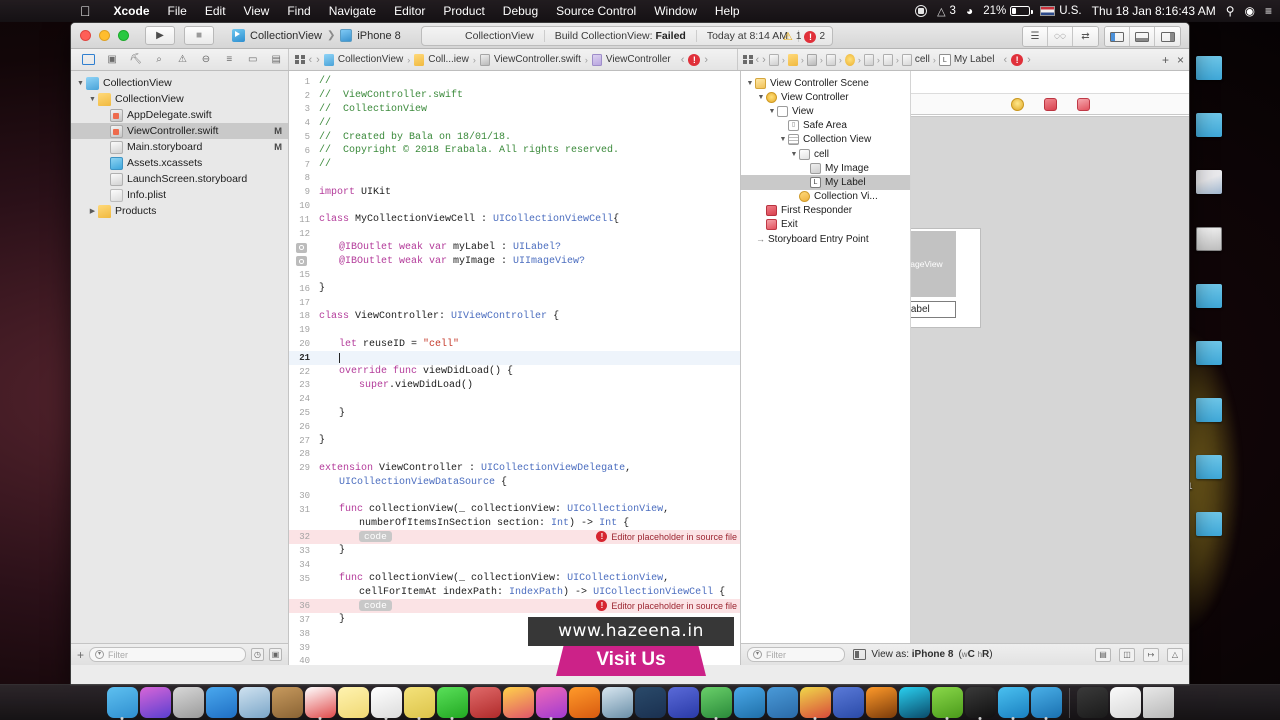 This screenshot has height=720, width=1280. What do you see at coordinates (694, 59) in the screenshot?
I see `issue-stepper: ‹! ›` at bounding box center [694, 59].